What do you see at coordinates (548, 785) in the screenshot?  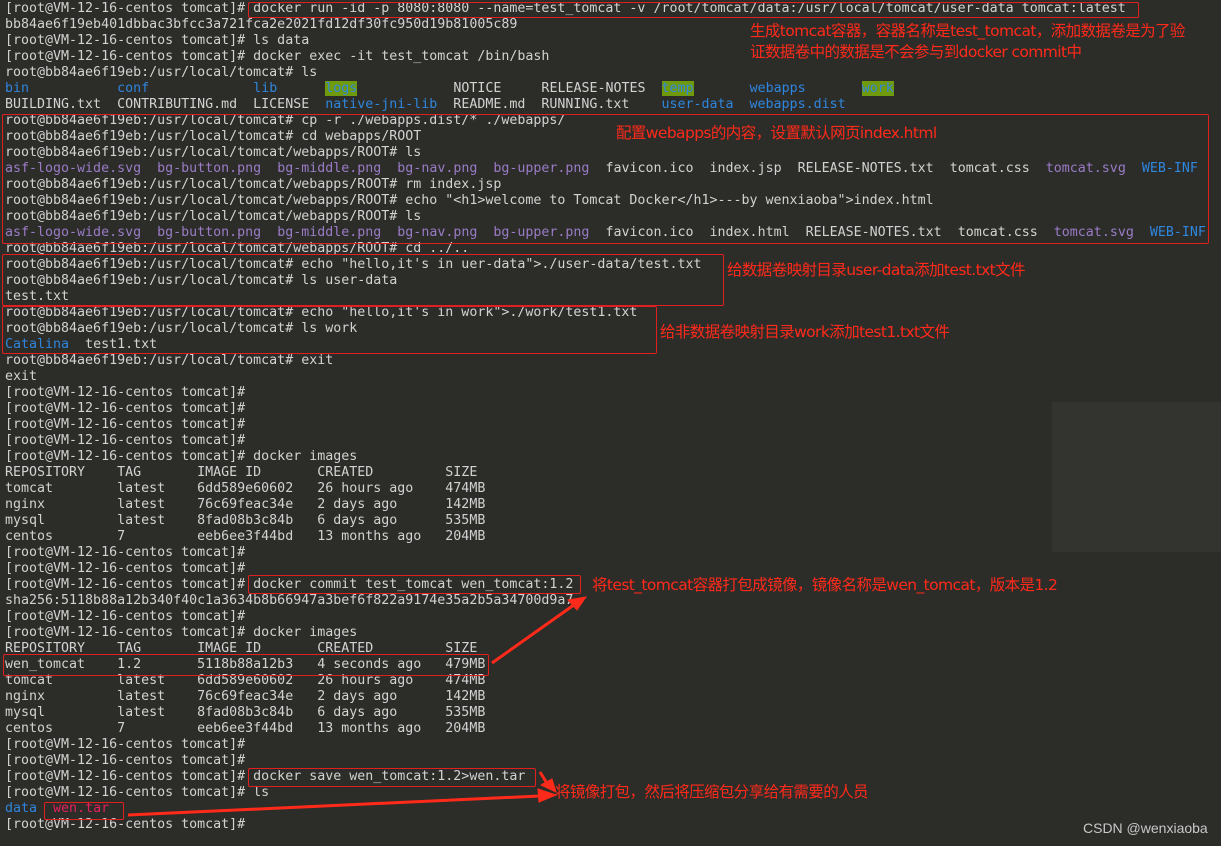 I see `save-arrow-short-head` at bounding box center [548, 785].